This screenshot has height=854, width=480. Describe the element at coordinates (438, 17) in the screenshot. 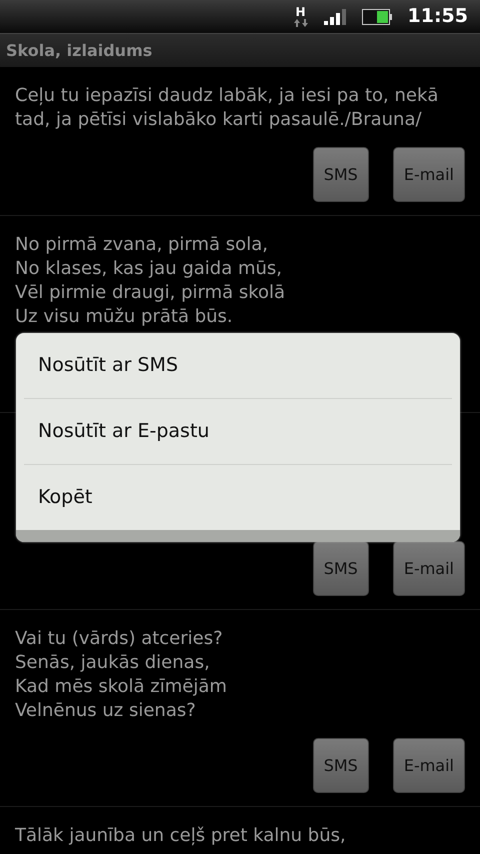

I see `clock-time: 11:55` at that location.